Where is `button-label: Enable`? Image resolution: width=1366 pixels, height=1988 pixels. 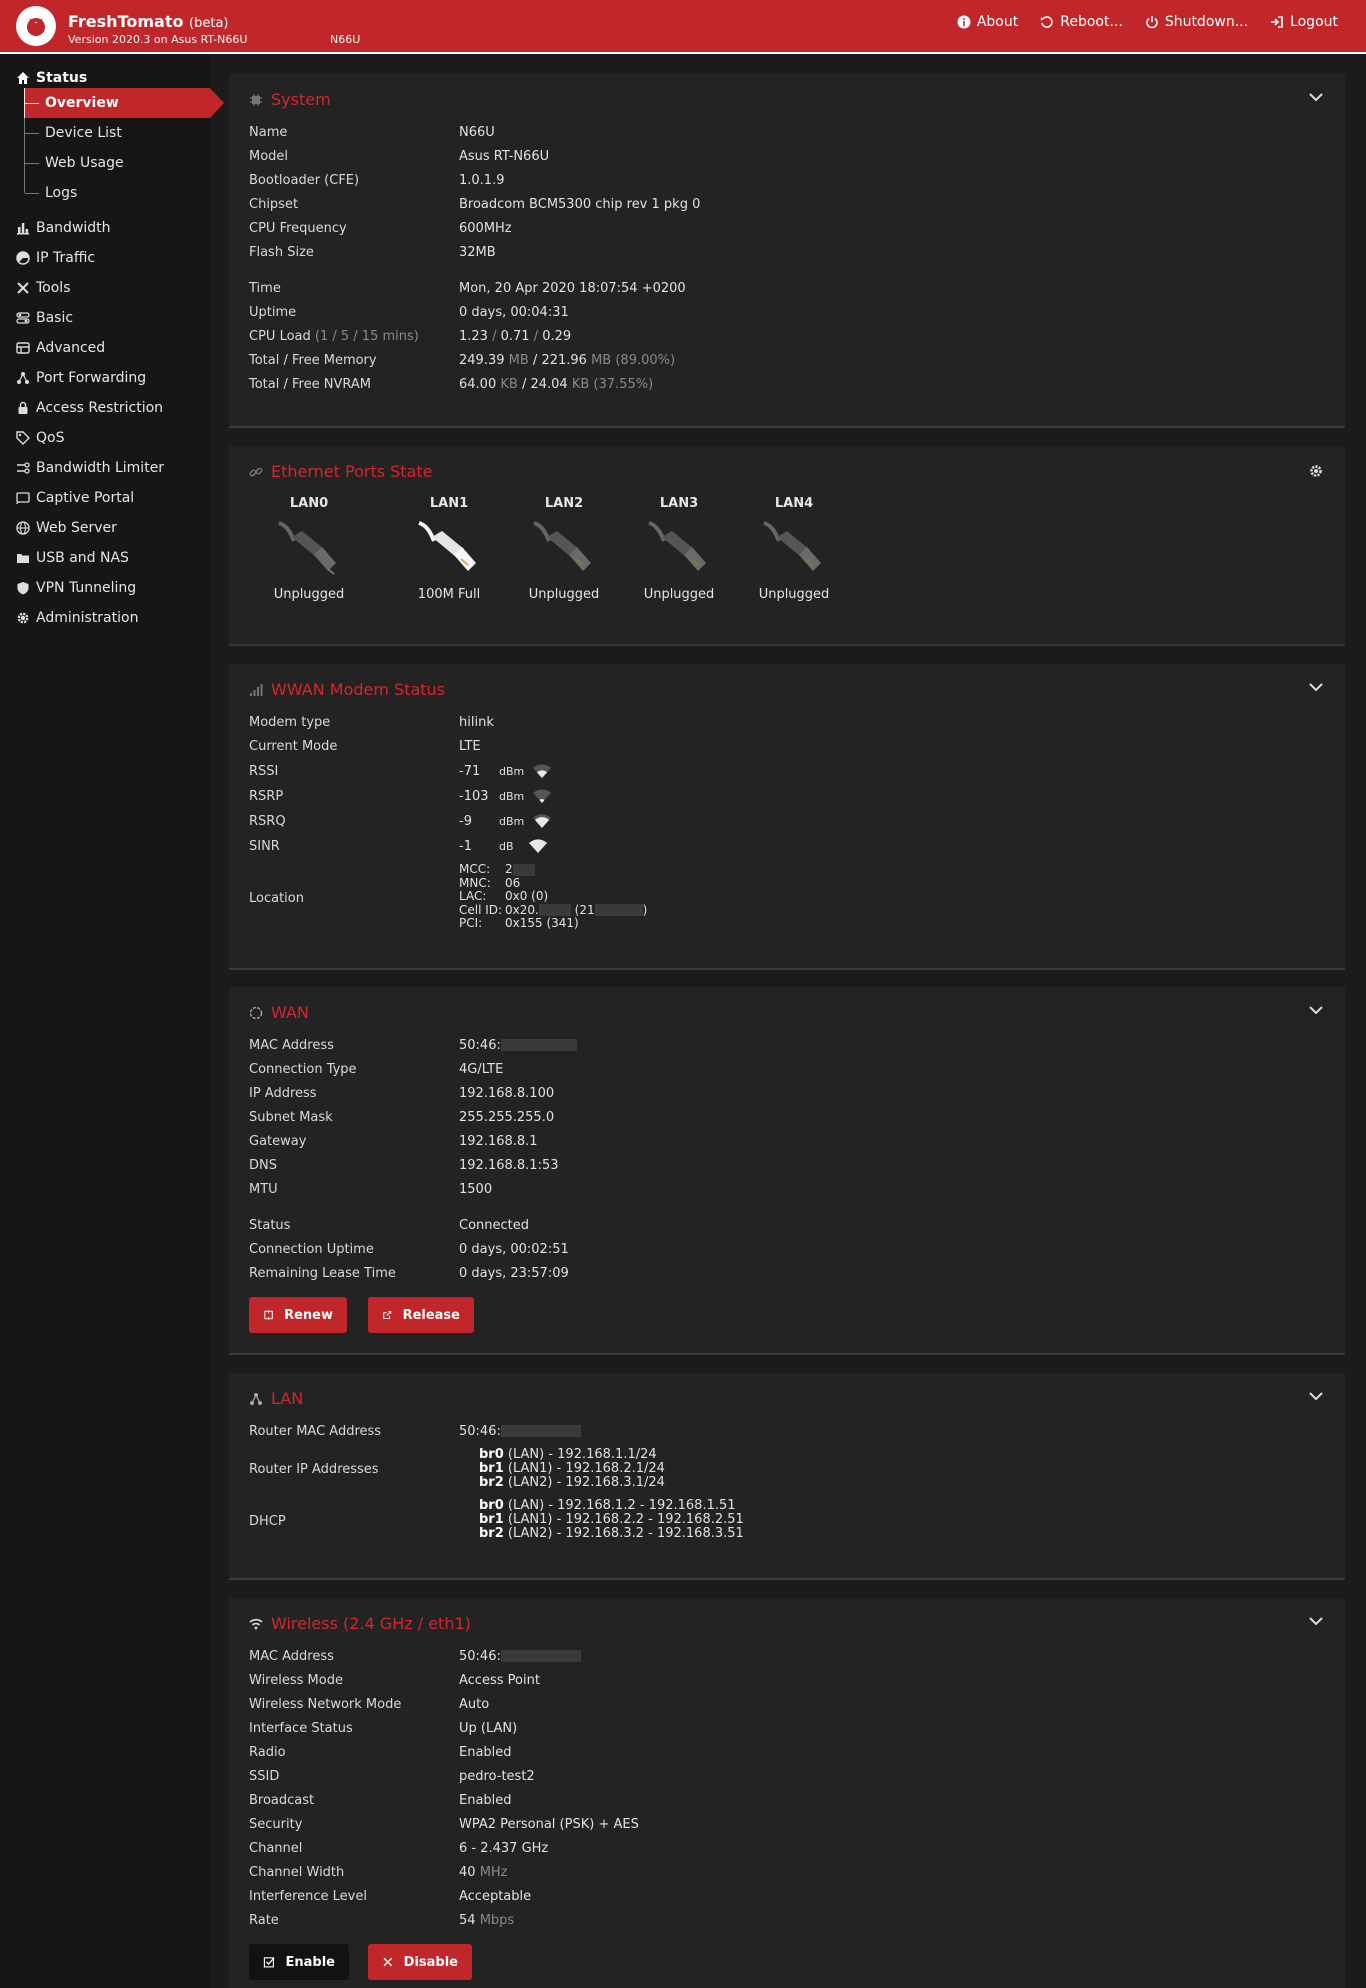
button-label: Enable is located at coordinates (310, 1962).